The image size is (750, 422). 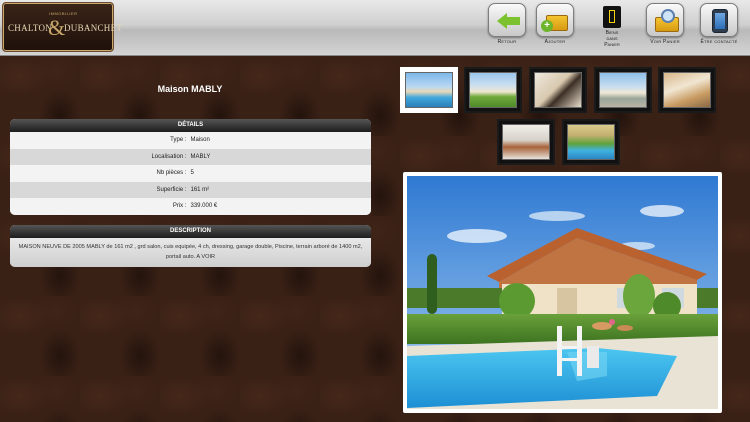 I want to click on view-basket-button: Voir Panier, so click(x=665, y=29).